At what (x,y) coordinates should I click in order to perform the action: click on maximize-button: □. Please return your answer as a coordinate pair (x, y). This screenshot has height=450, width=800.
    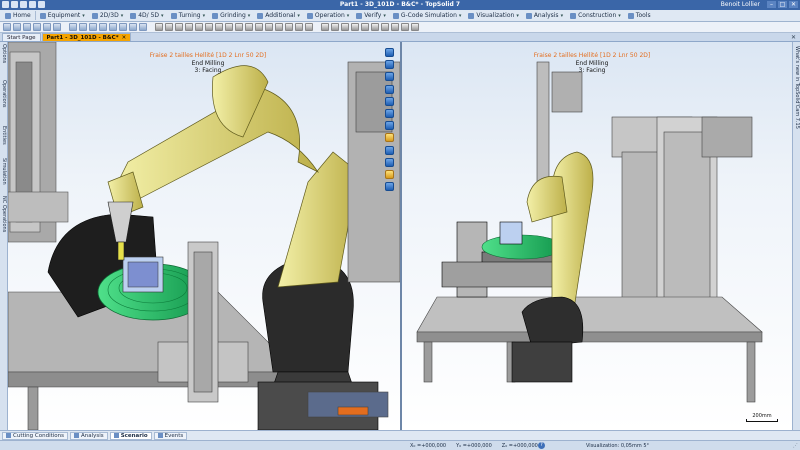
    Looking at the image, I should click on (782, 4).